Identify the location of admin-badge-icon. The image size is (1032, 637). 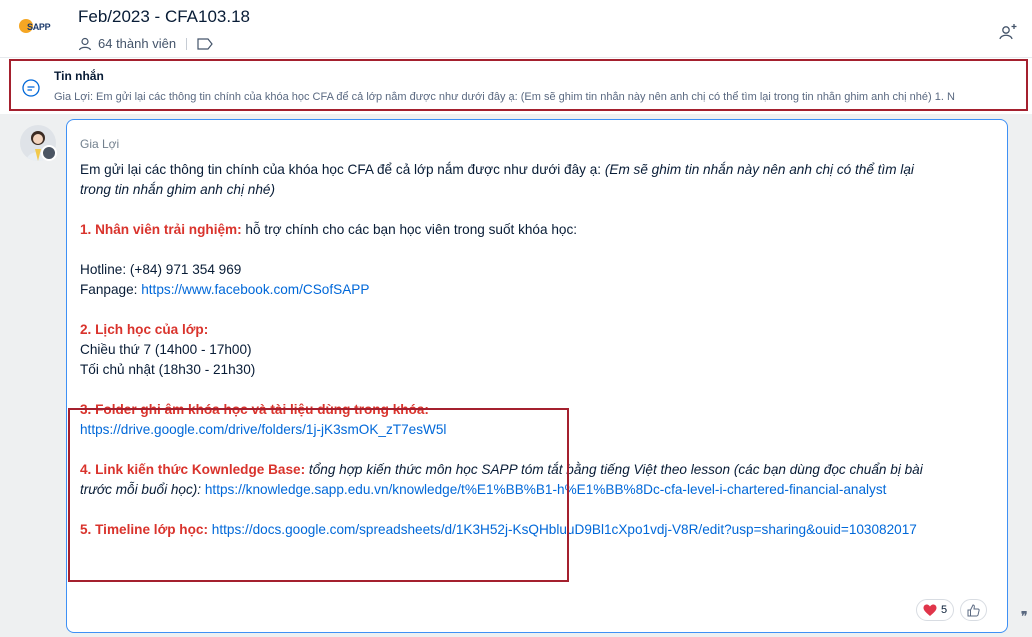
(49, 153).